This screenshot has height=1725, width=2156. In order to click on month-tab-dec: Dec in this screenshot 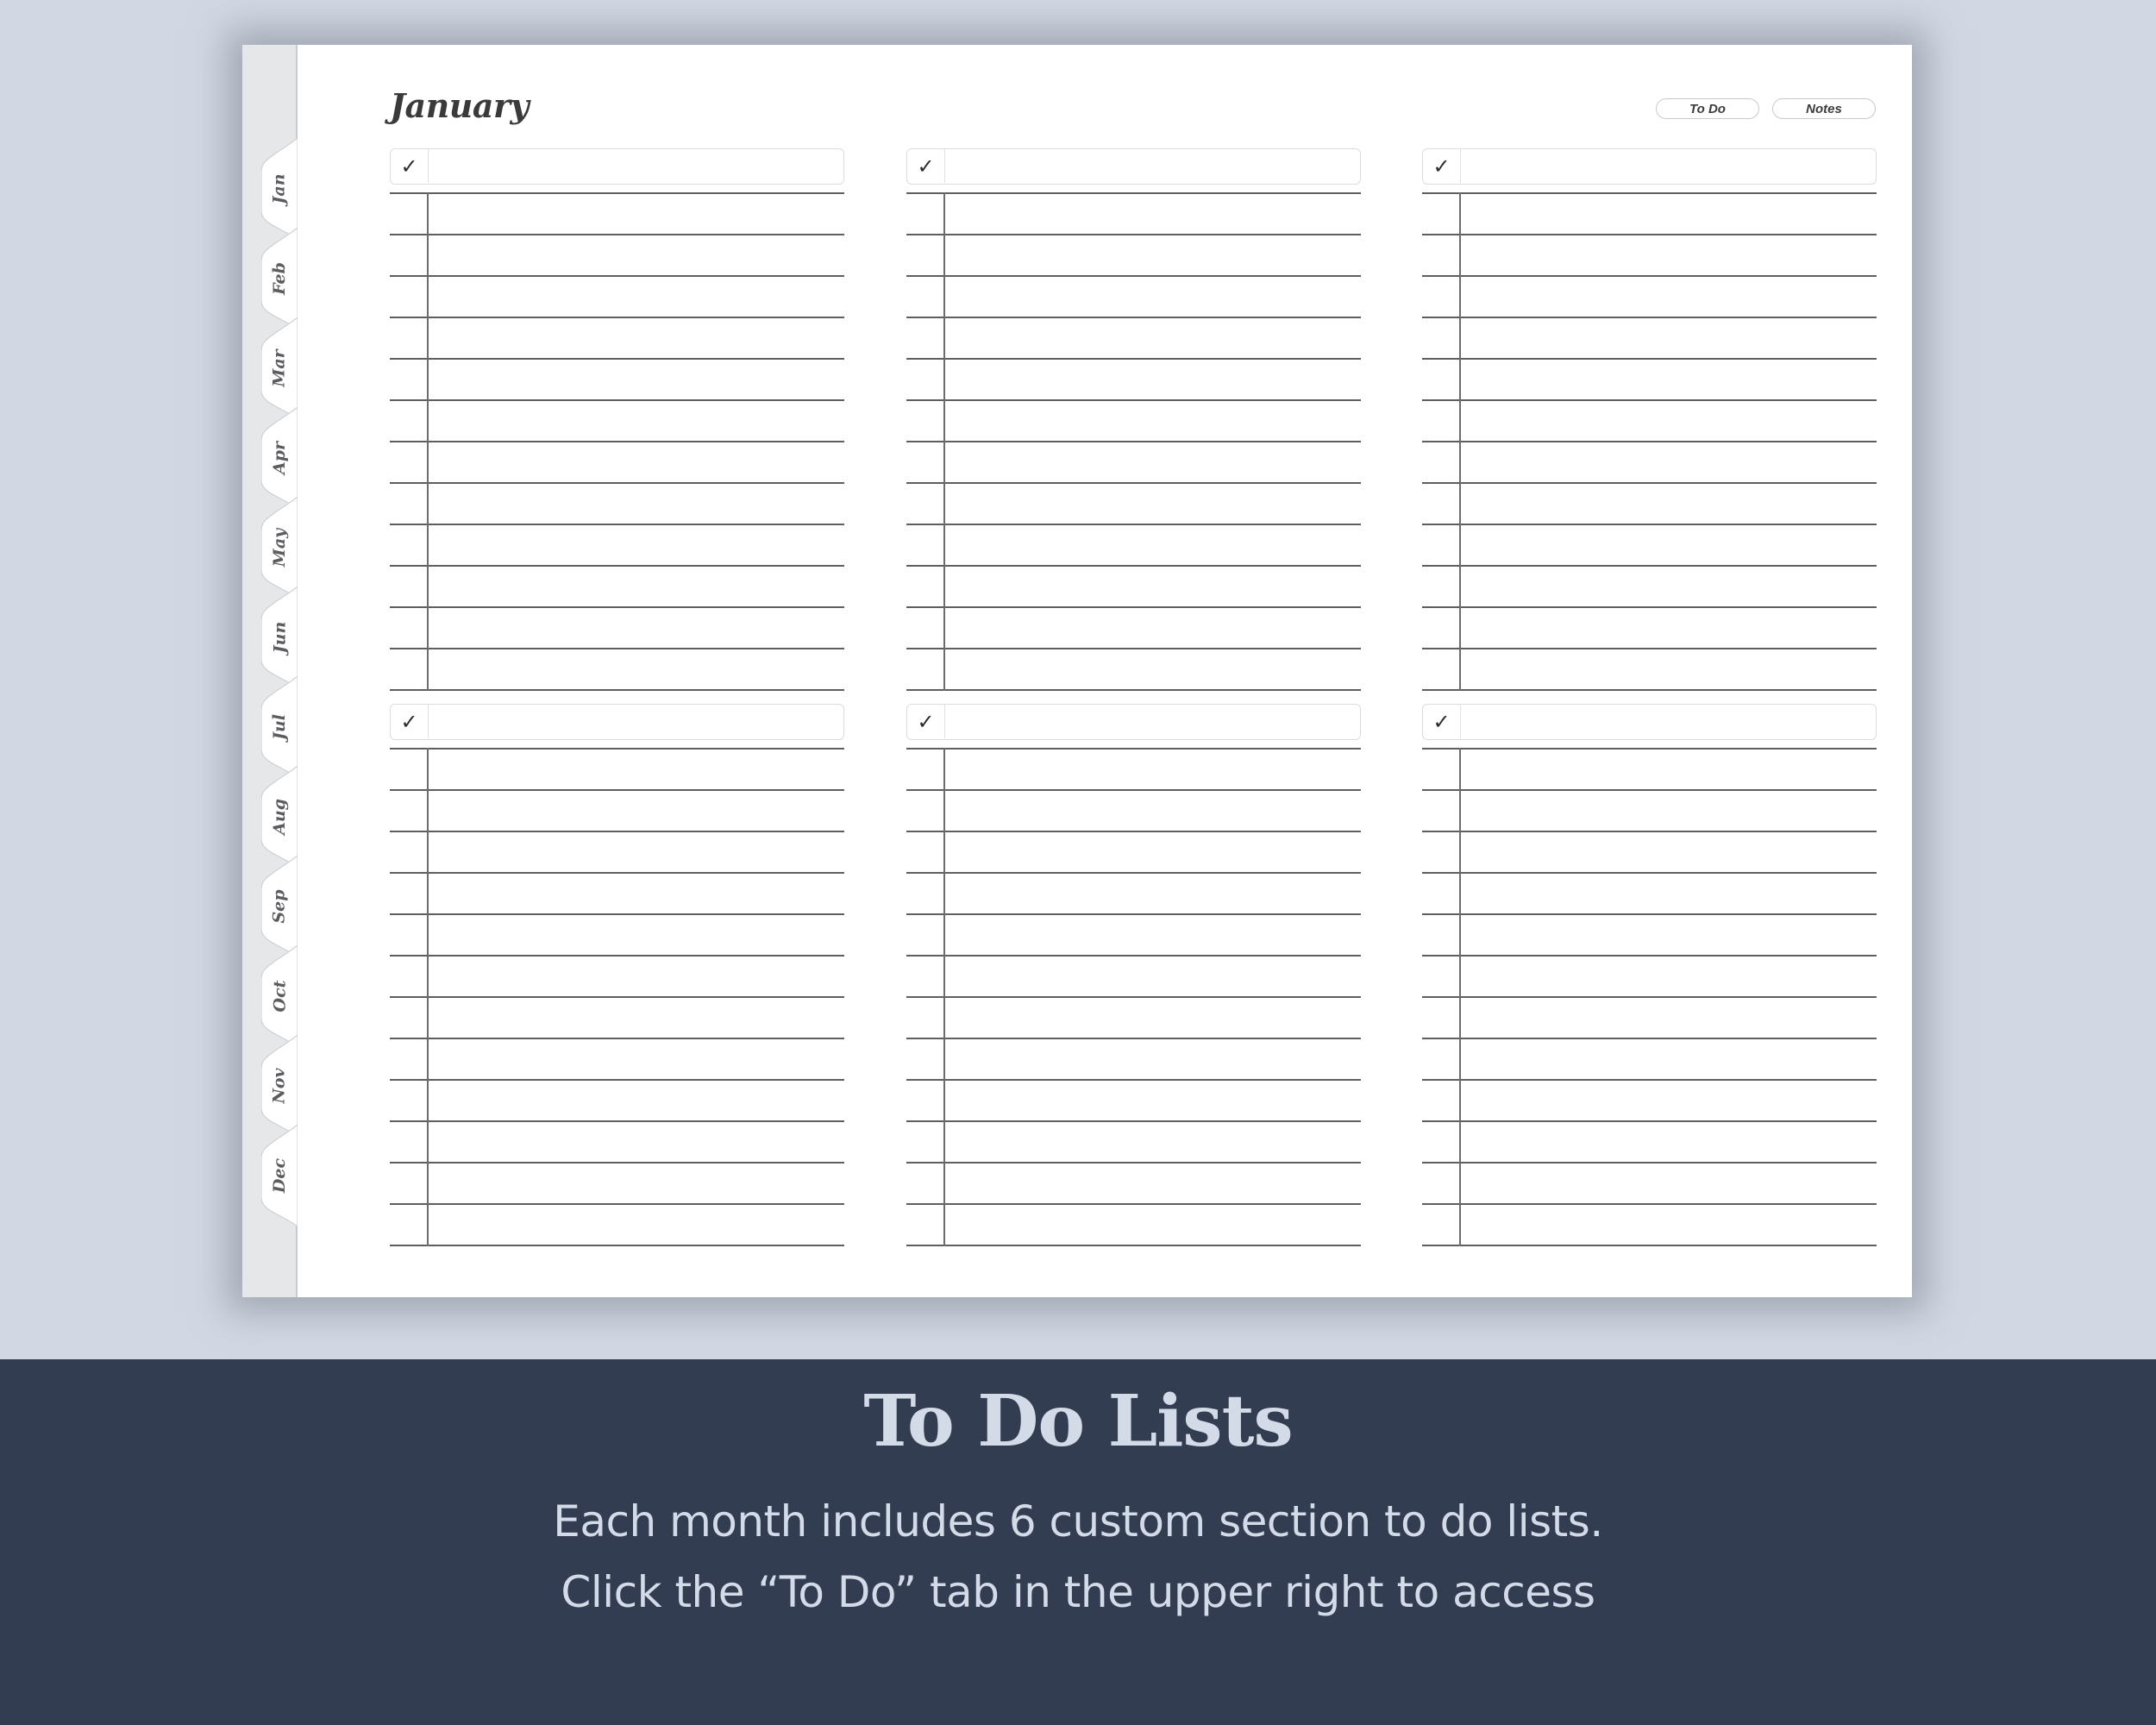, I will do `click(279, 1176)`.